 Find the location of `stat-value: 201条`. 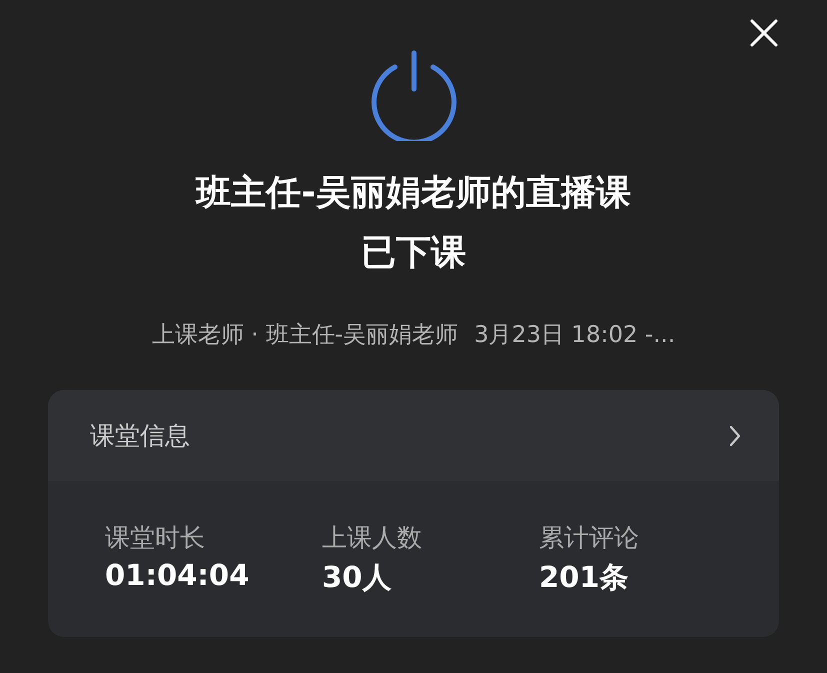

stat-value: 201条 is located at coordinates (584, 577).